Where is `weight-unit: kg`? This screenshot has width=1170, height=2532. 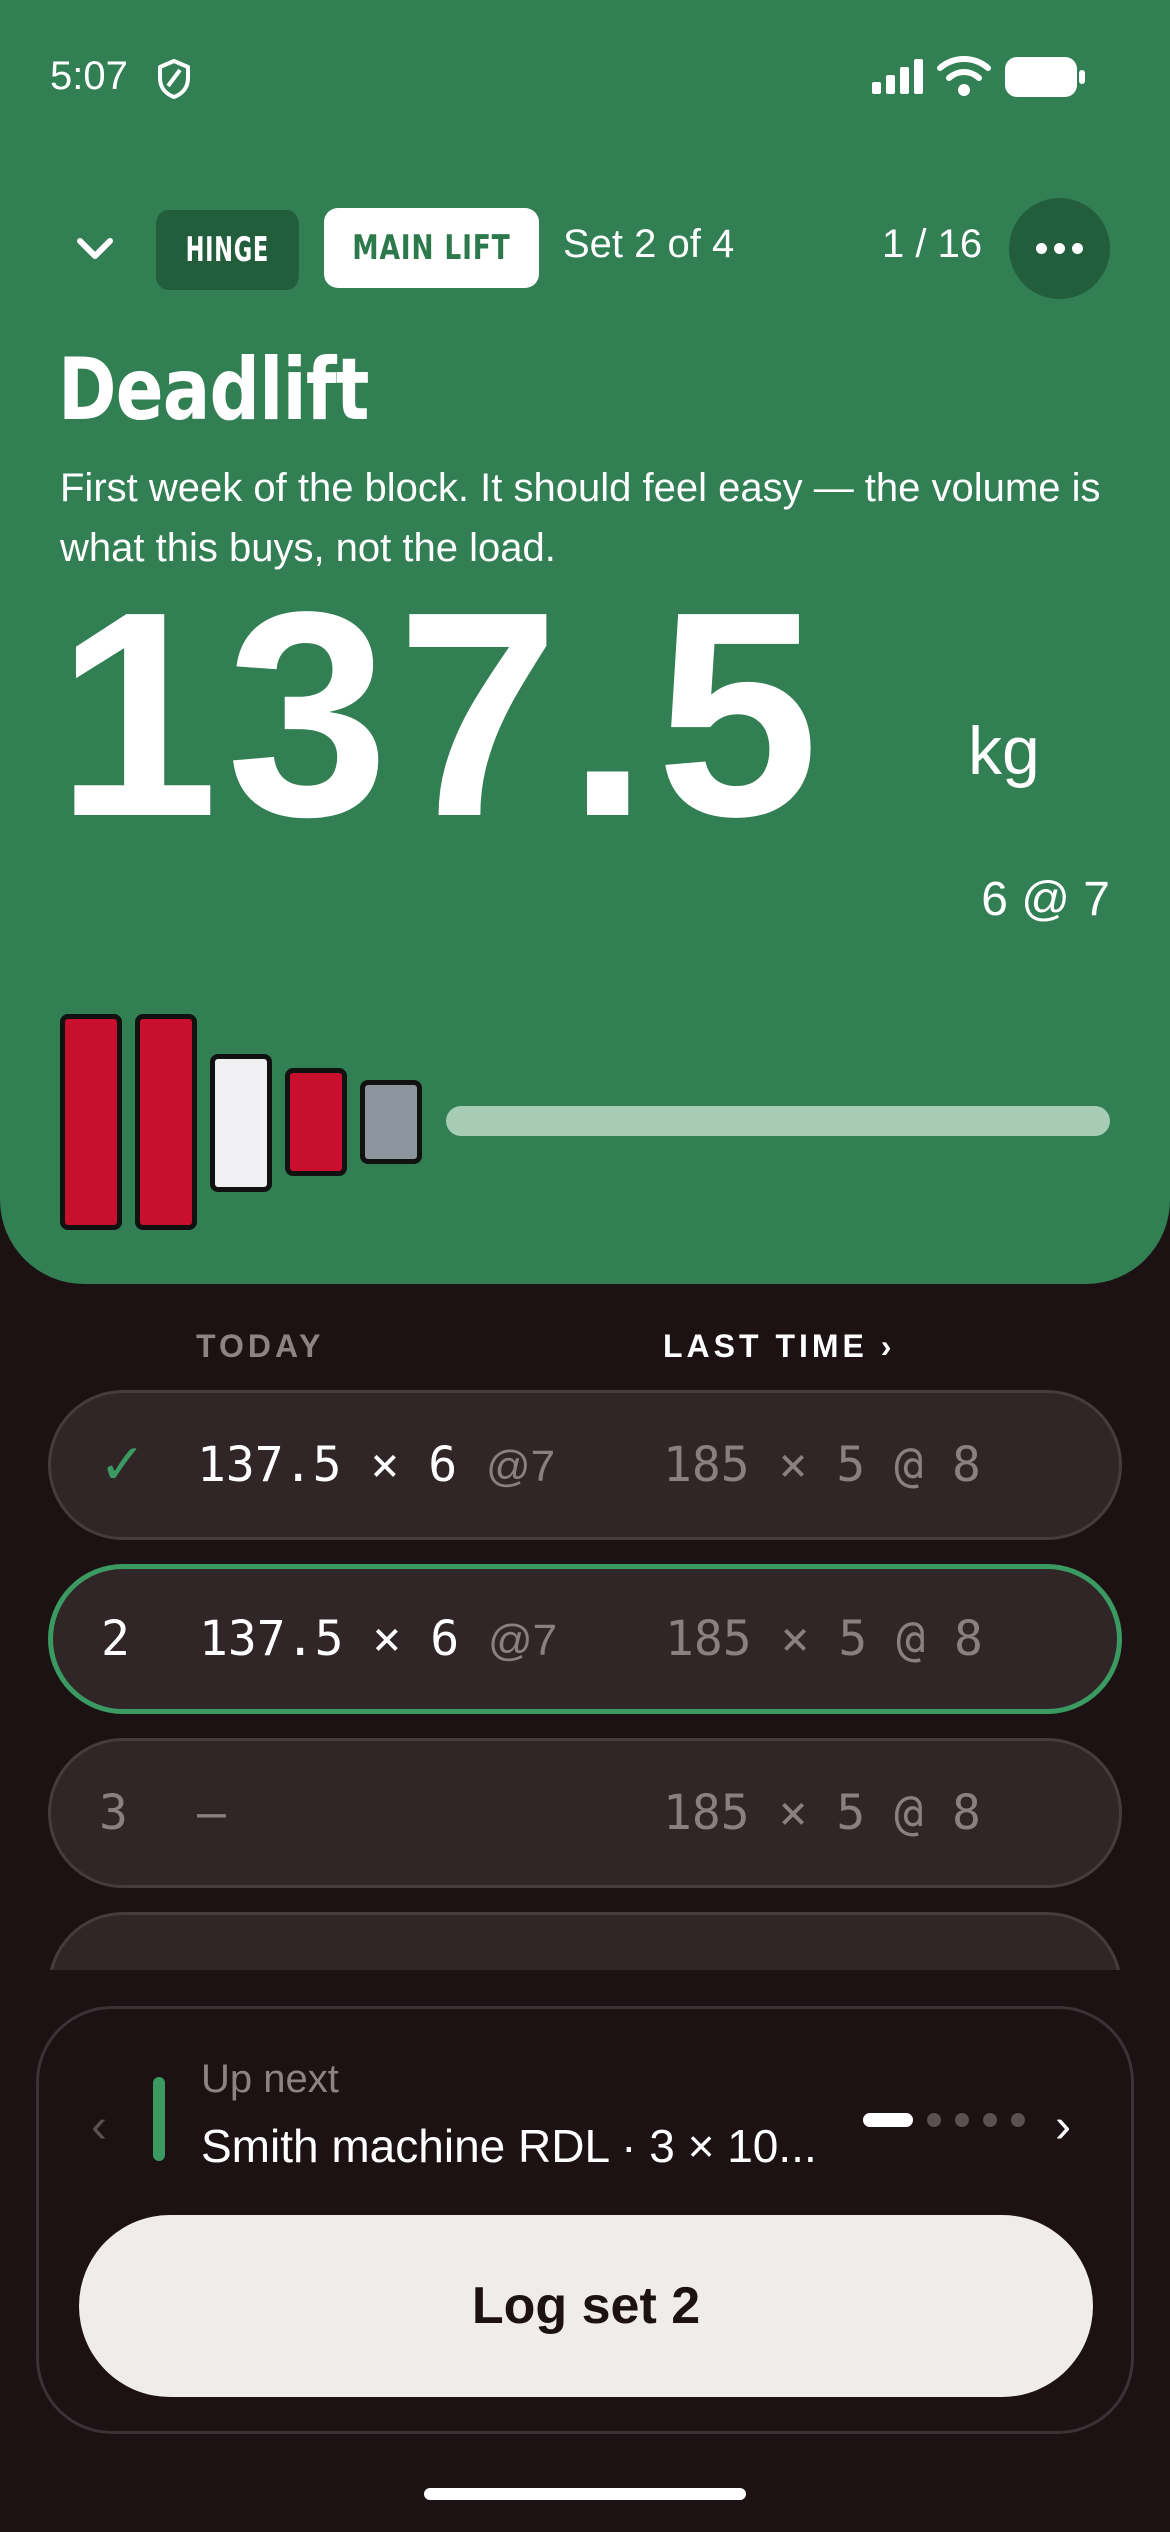 weight-unit: kg is located at coordinates (1004, 751).